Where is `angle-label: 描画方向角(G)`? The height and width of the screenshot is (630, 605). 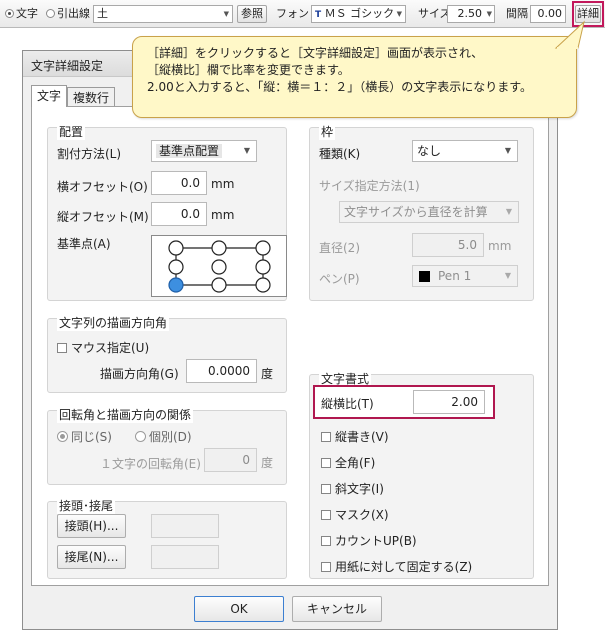 angle-label: 描画方向角(G) is located at coordinates (139, 374).